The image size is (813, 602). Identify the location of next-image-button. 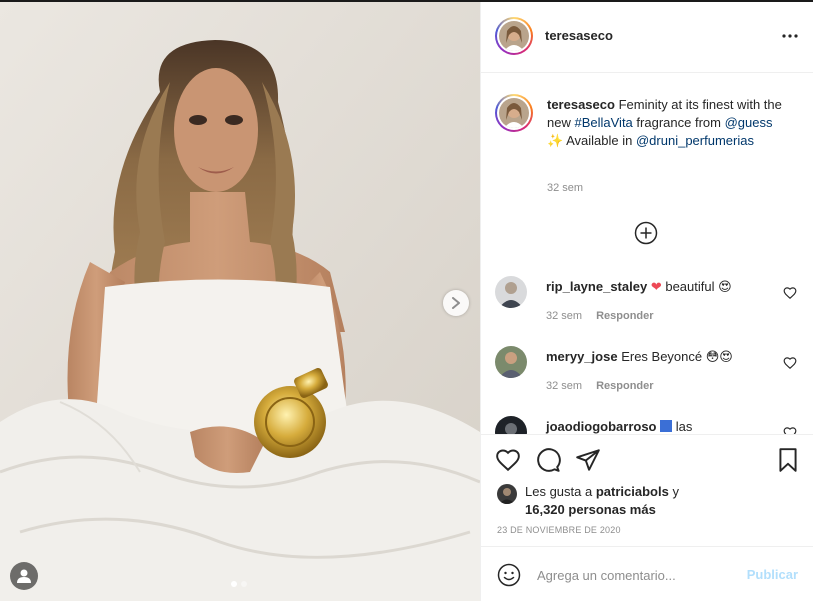
(456, 303).